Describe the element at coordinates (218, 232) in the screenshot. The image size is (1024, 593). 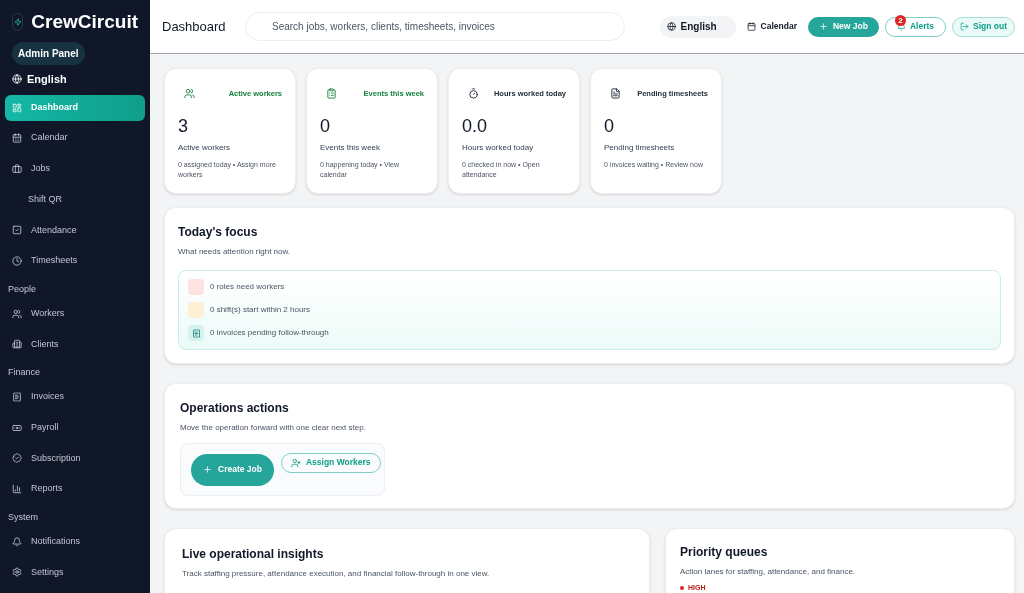
I see `section-title: Today's focus` at that location.